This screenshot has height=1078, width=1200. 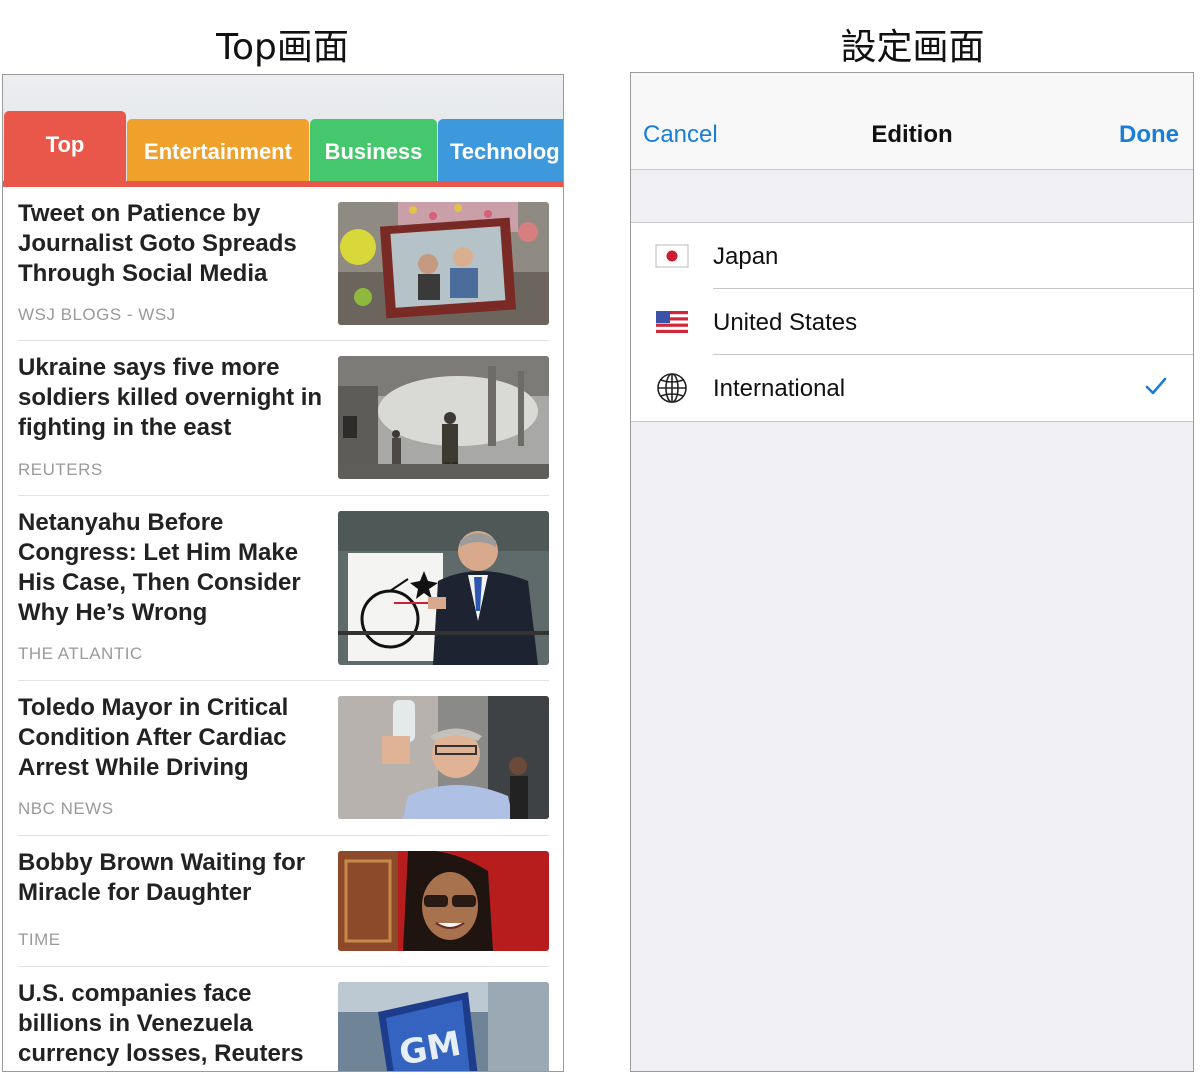 I want to click on article-thumbnail-photo-frame, so click(x=443, y=263).